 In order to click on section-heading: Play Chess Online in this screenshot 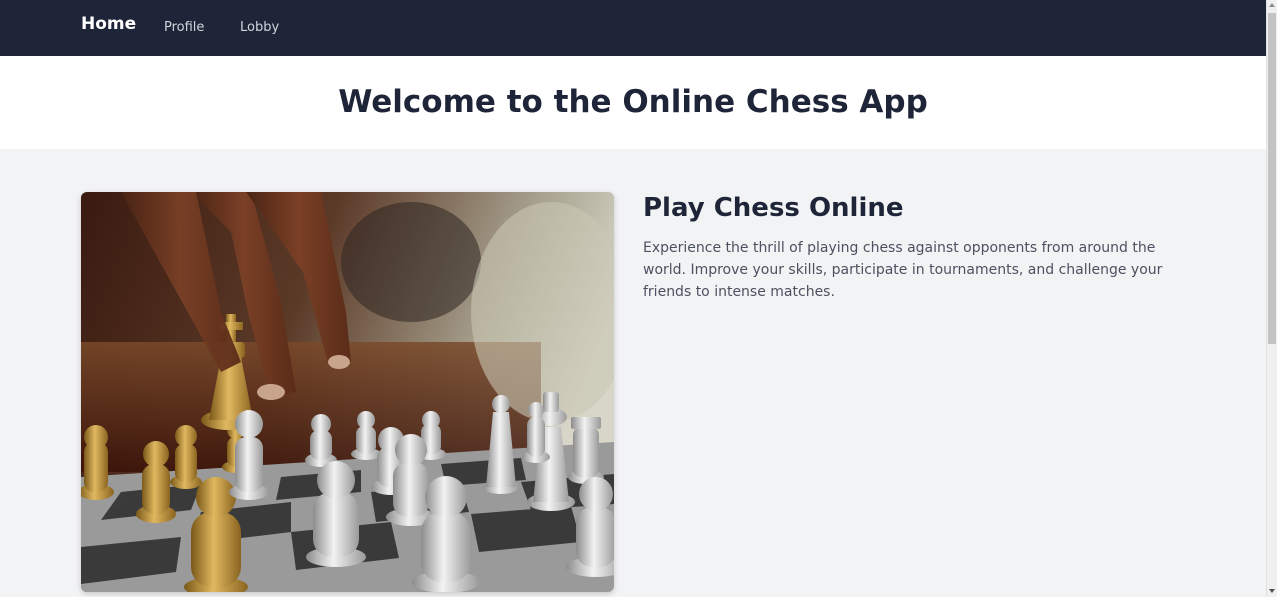, I will do `click(773, 208)`.